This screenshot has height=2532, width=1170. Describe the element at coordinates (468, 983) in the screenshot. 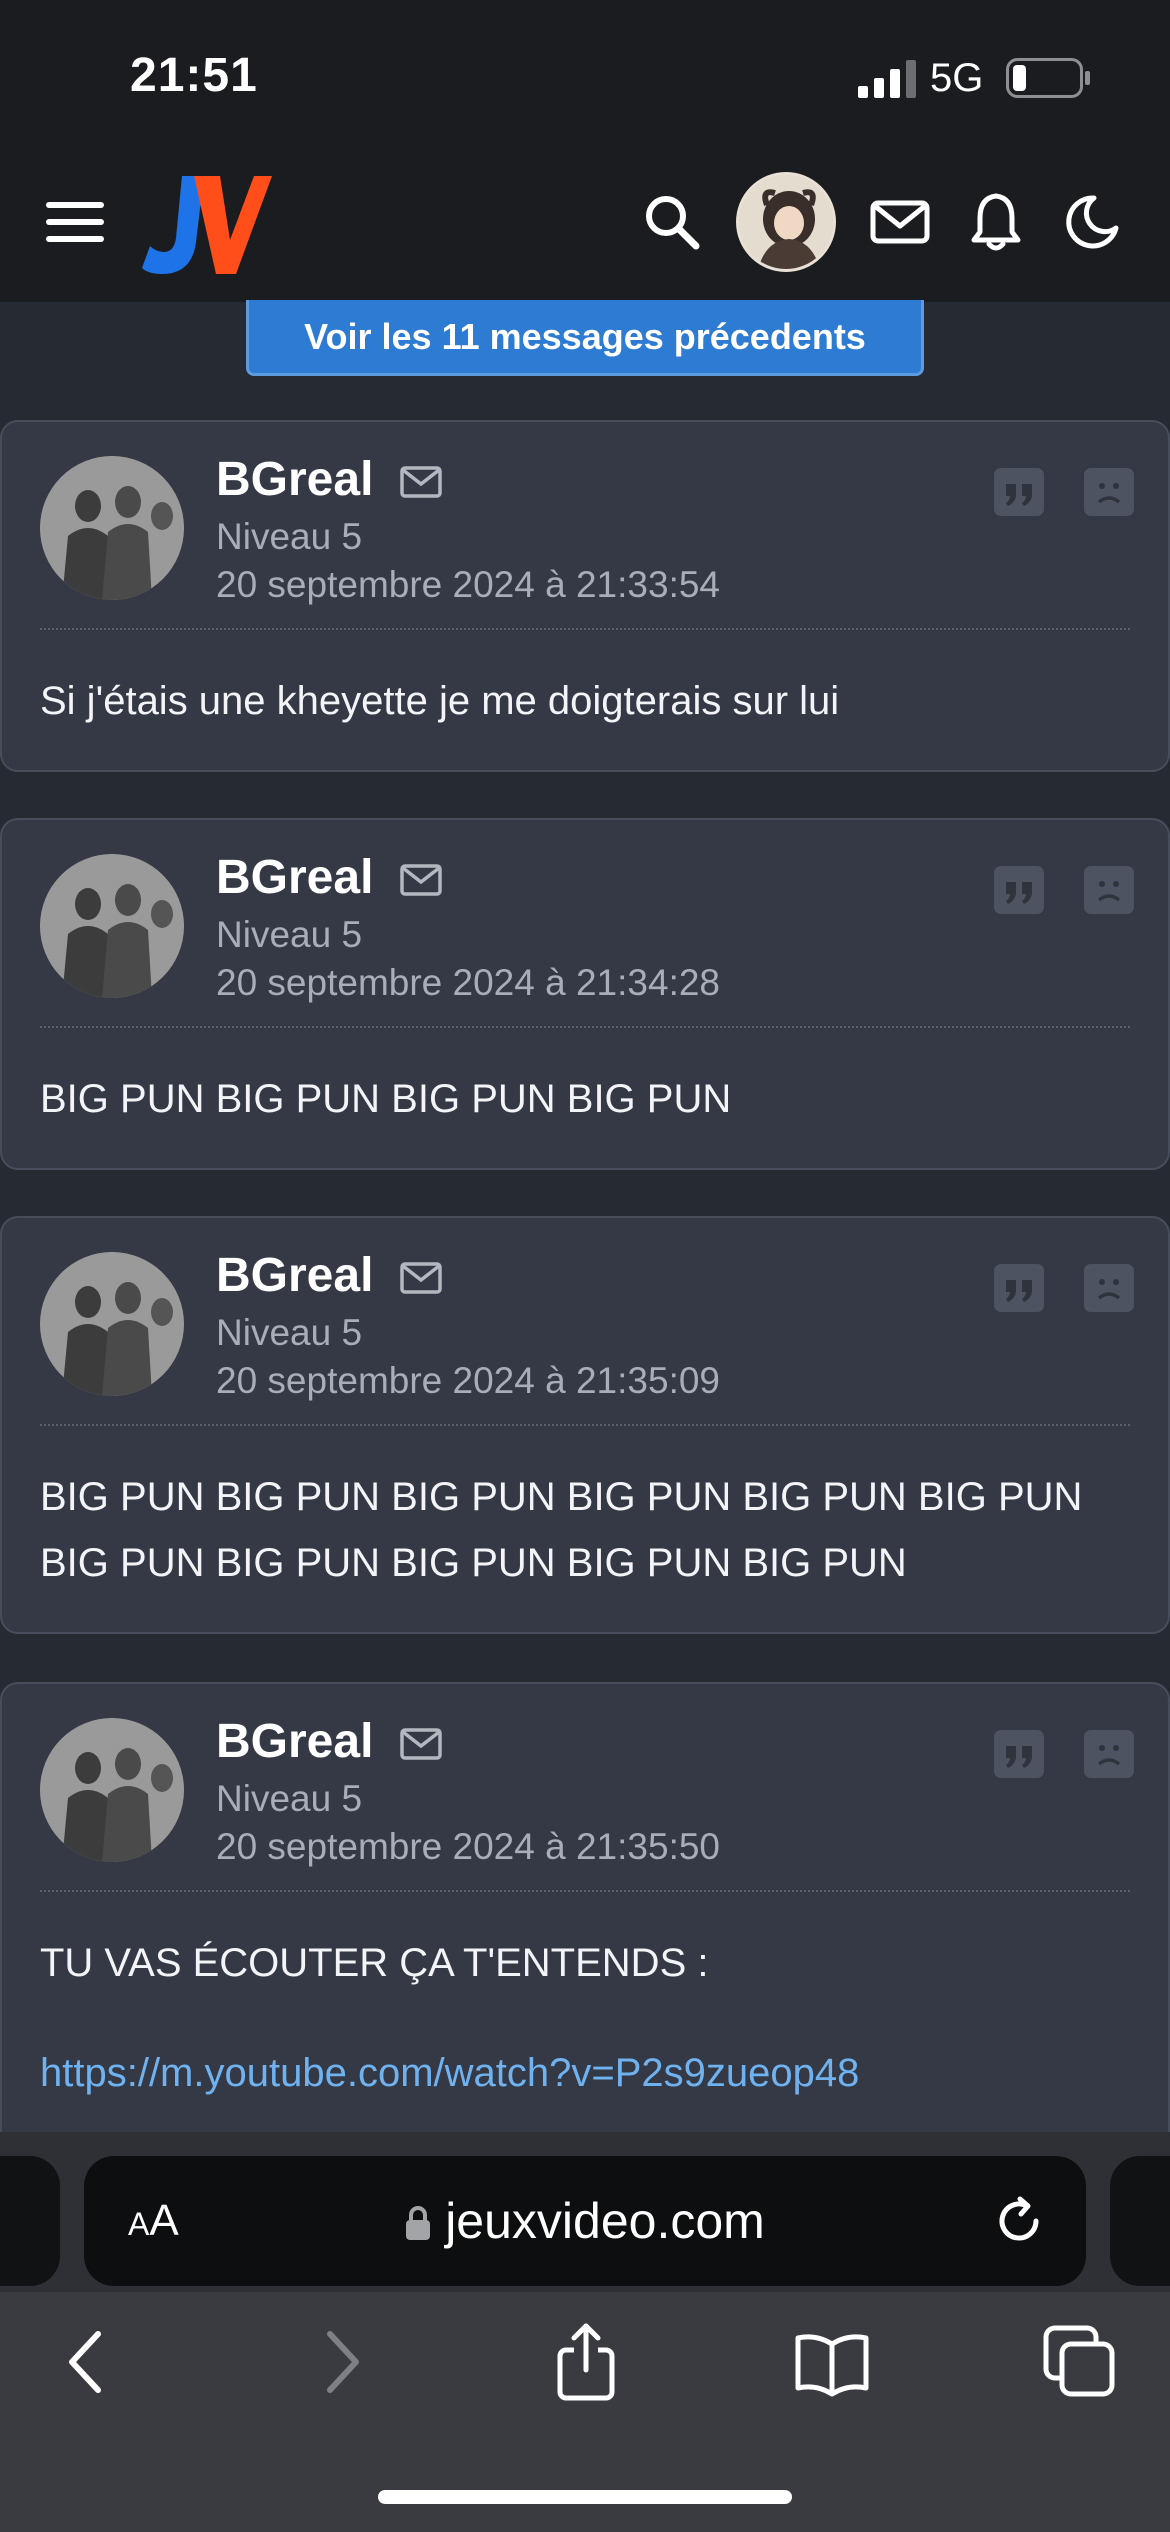

I see `post-date: 20 septembre 2024 à 21:34:28` at that location.